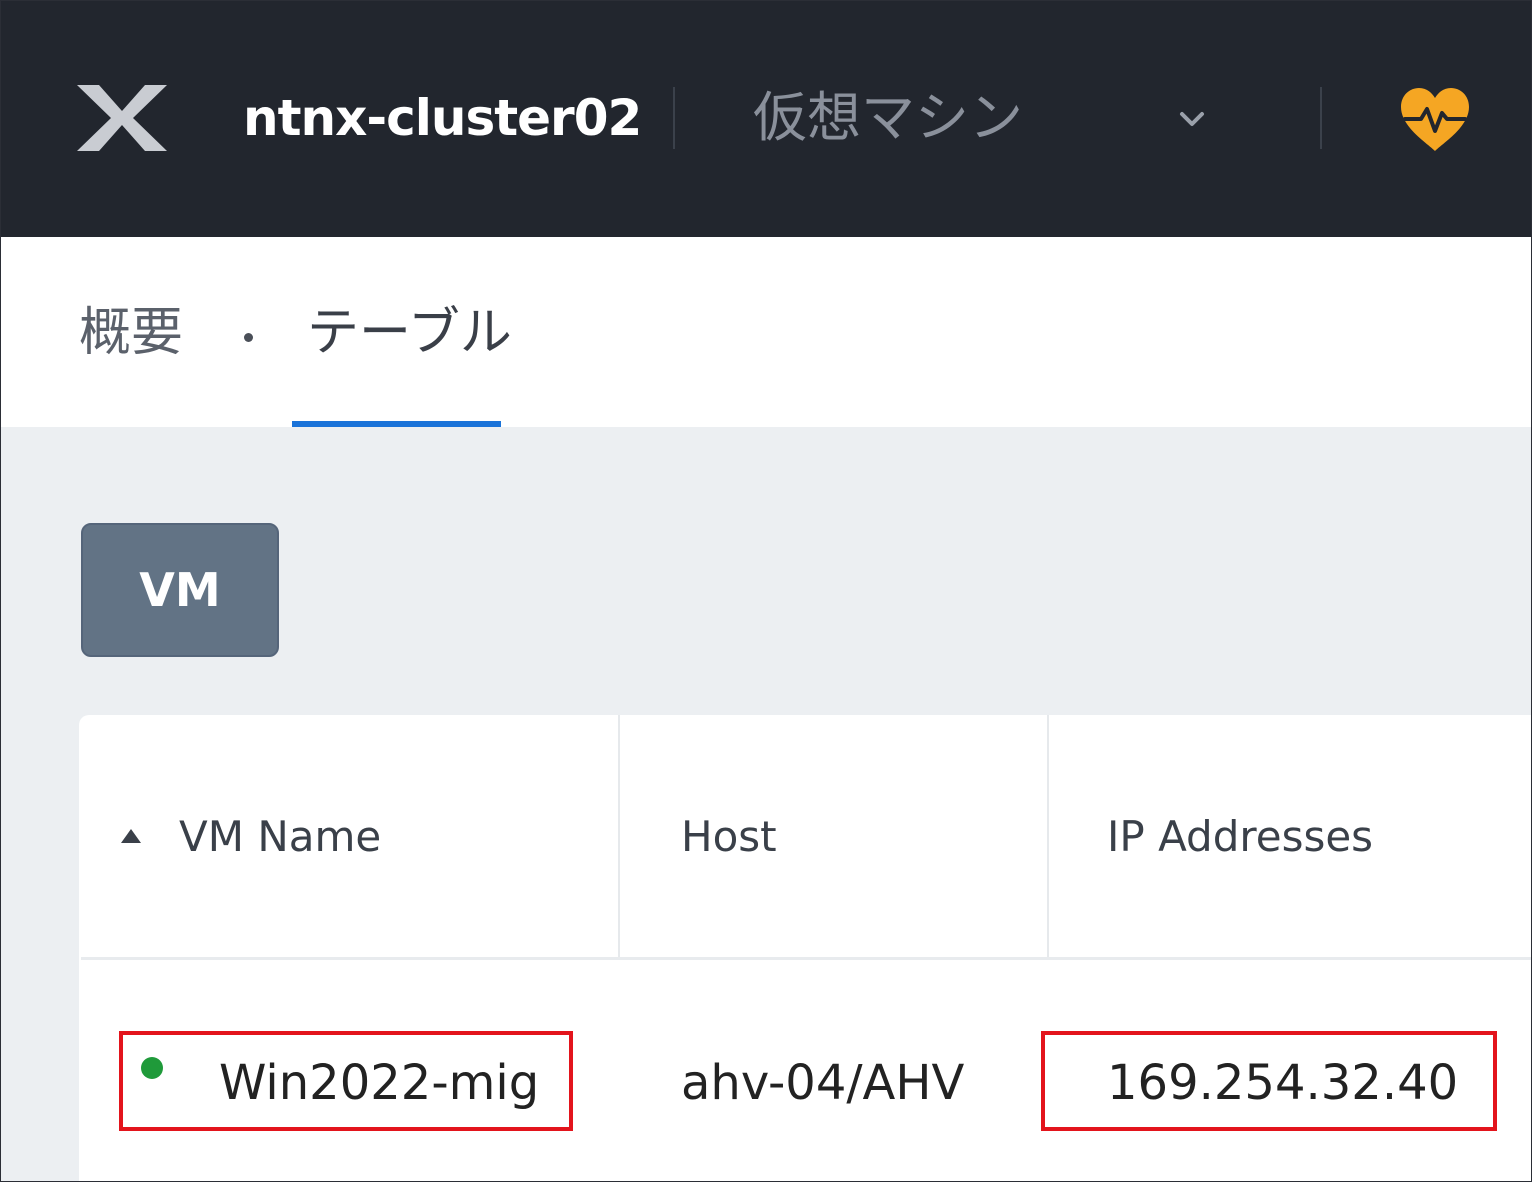 The width and height of the screenshot is (1532, 1182). What do you see at coordinates (131, 333) in the screenshot?
I see `tab-overview: 概要` at bounding box center [131, 333].